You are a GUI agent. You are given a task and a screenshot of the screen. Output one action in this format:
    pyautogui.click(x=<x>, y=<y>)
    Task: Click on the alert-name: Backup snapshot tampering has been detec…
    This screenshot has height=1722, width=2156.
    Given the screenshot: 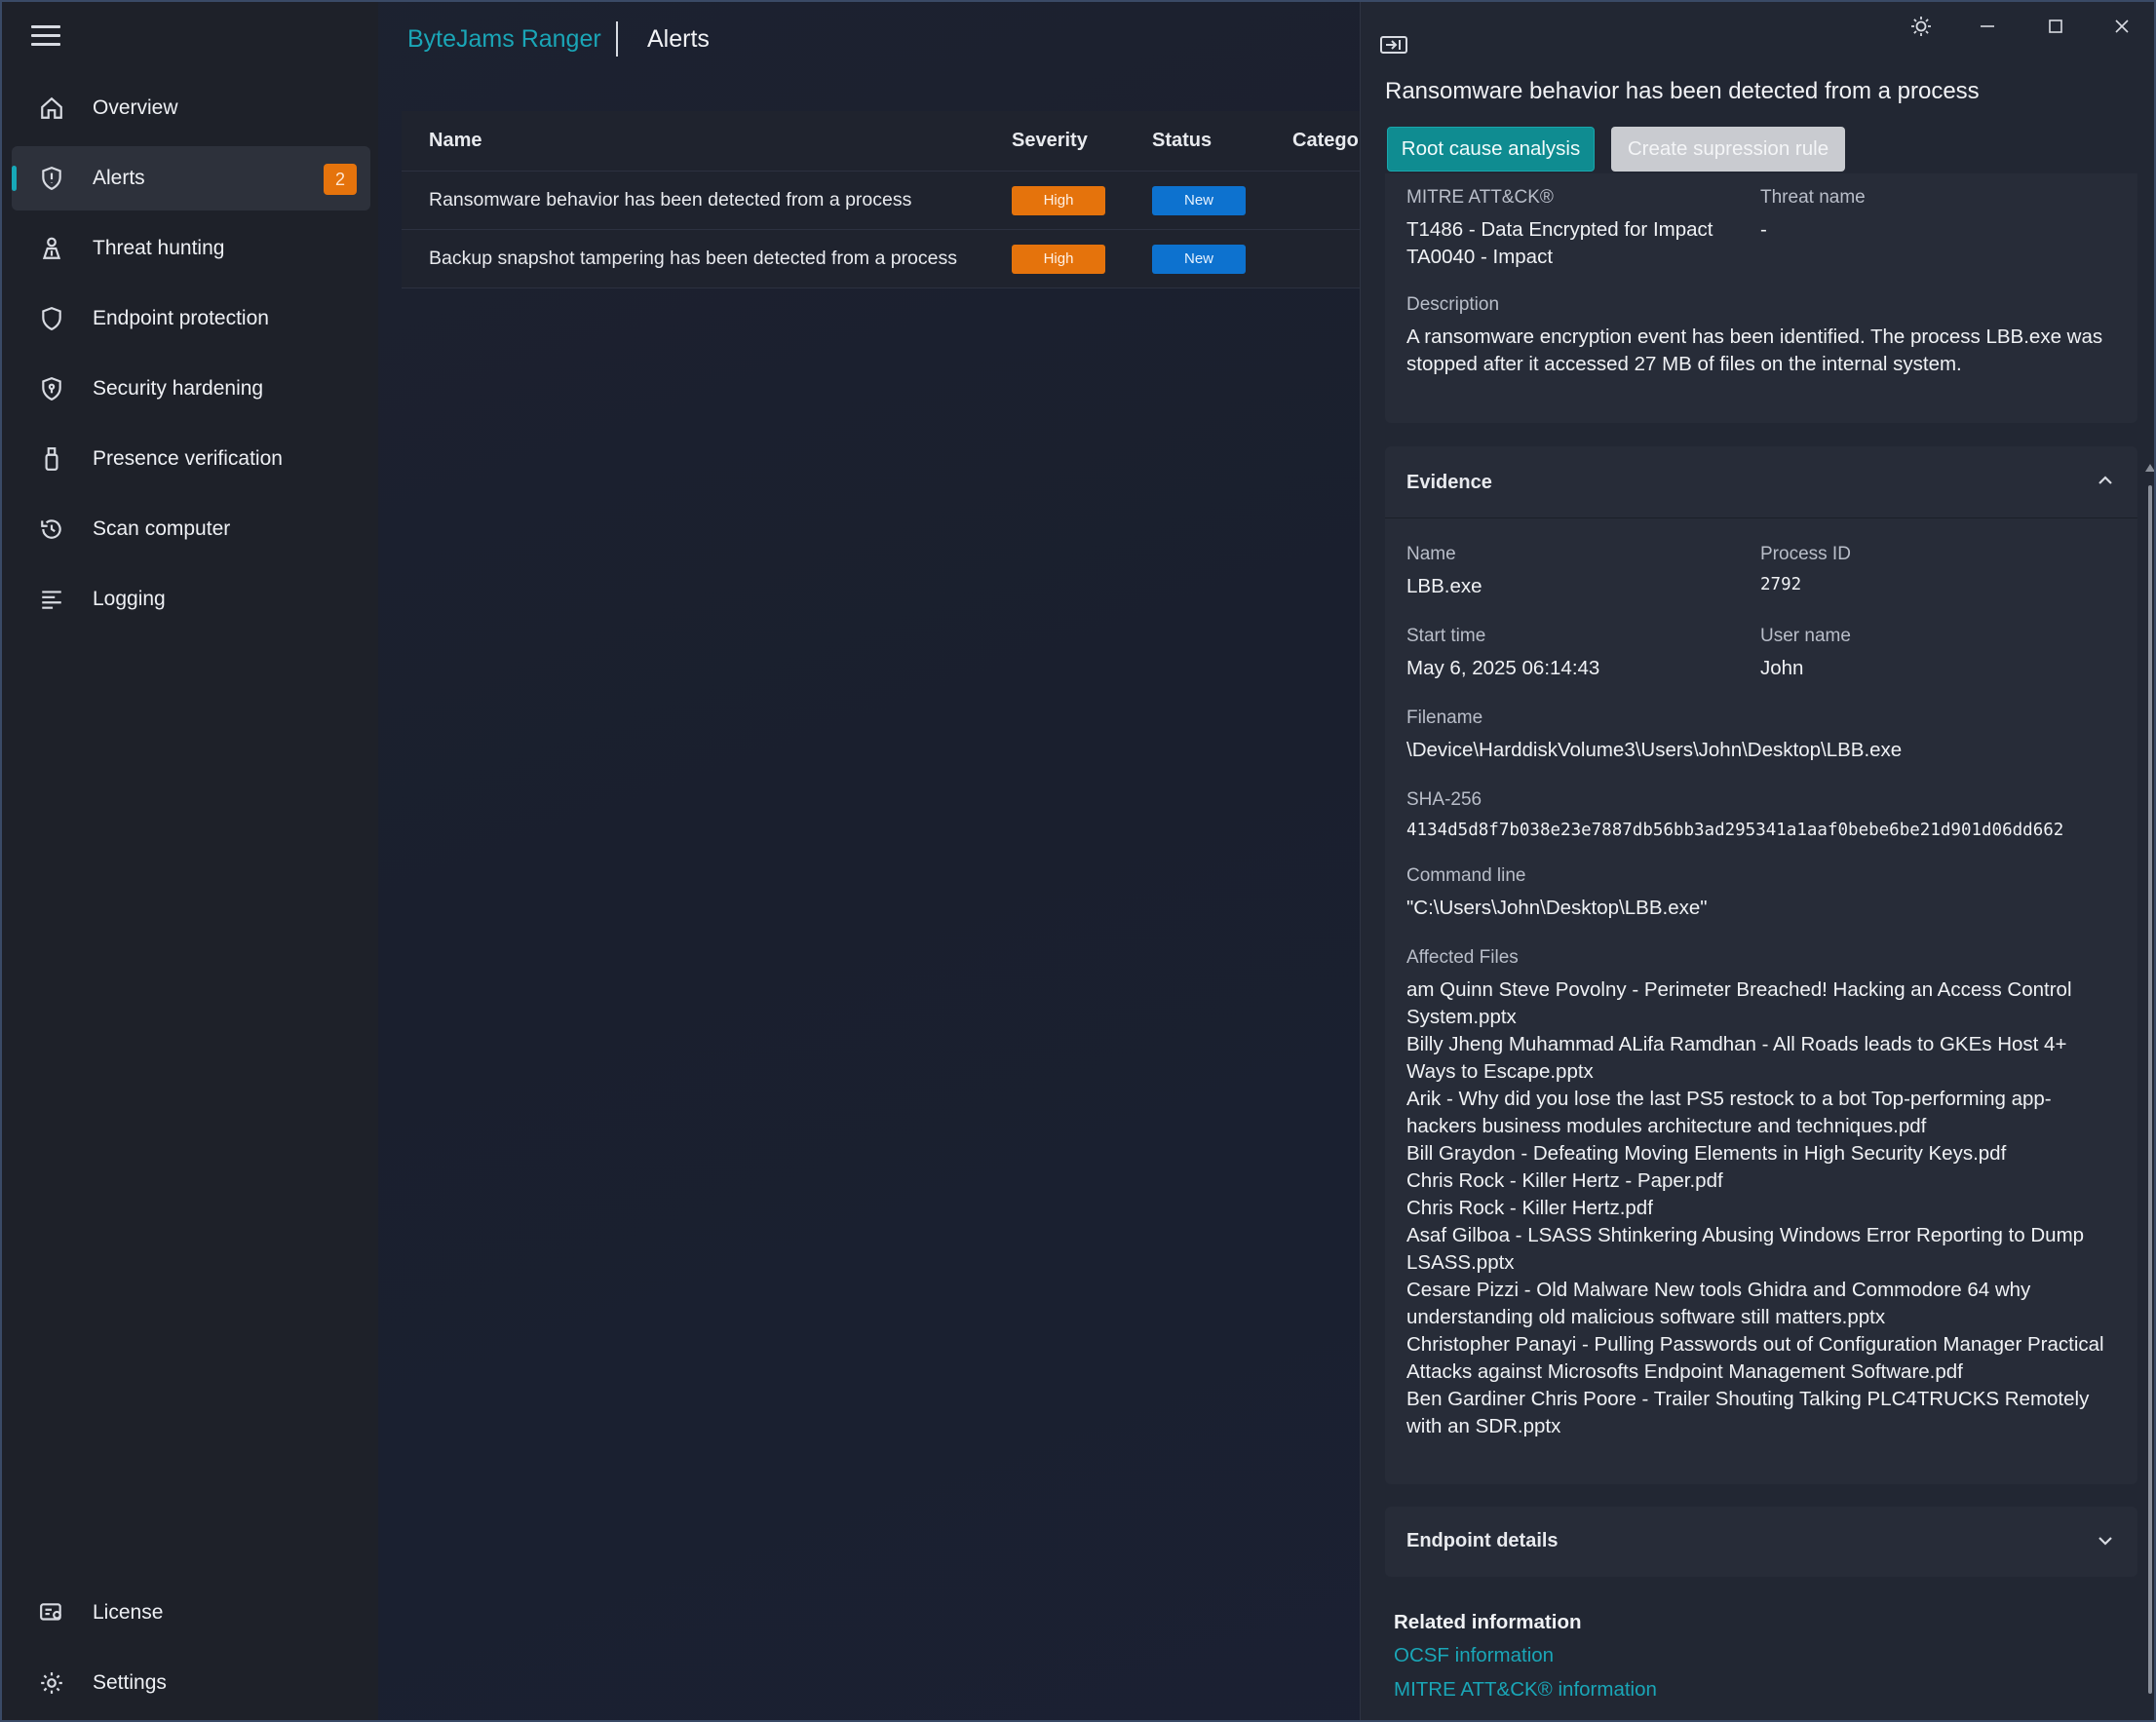 What is the action you would take?
    pyautogui.click(x=693, y=258)
    